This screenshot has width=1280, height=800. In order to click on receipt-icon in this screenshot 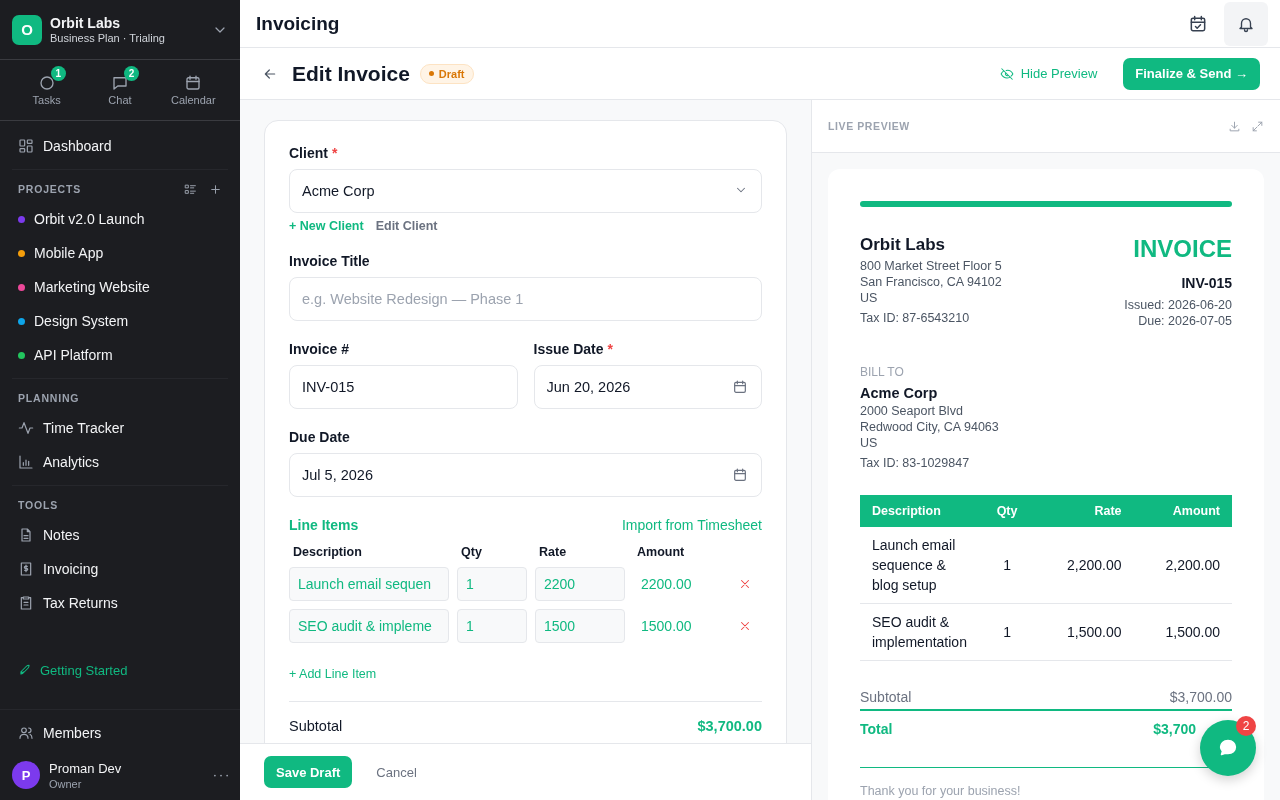, I will do `click(26, 569)`.